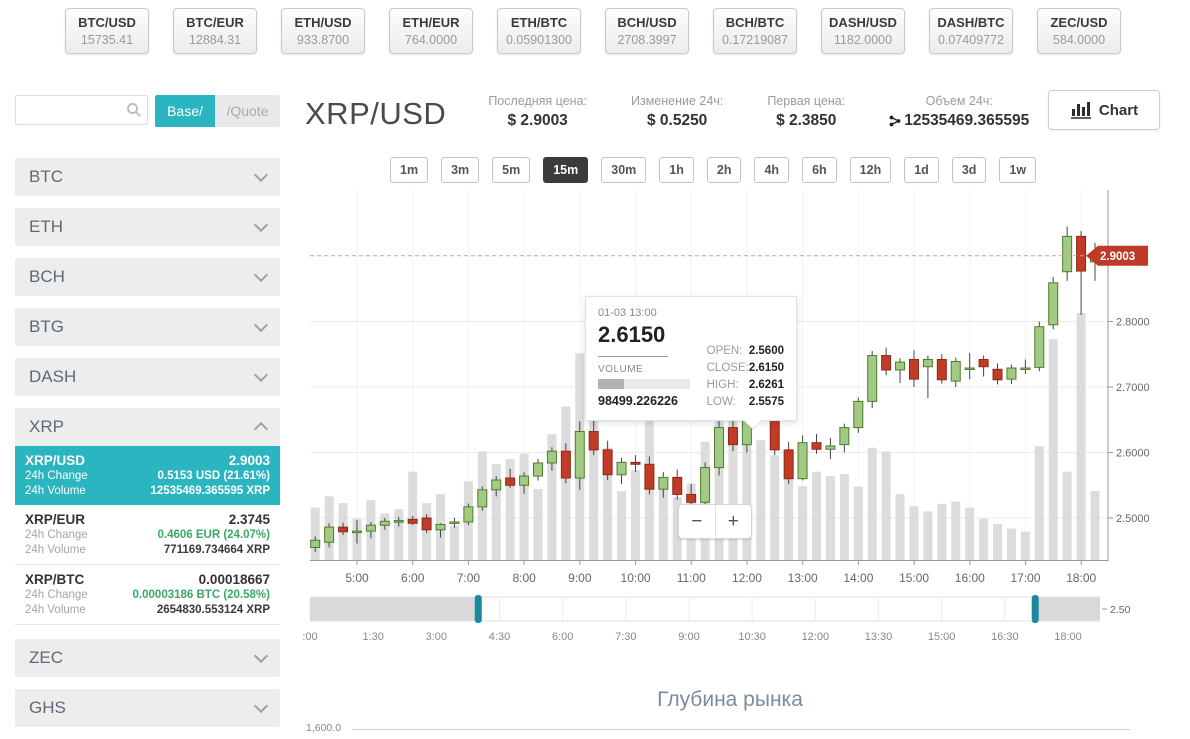 The height and width of the screenshot is (739, 1190). I want to click on tooltip-price: 2.6150, so click(632, 334).